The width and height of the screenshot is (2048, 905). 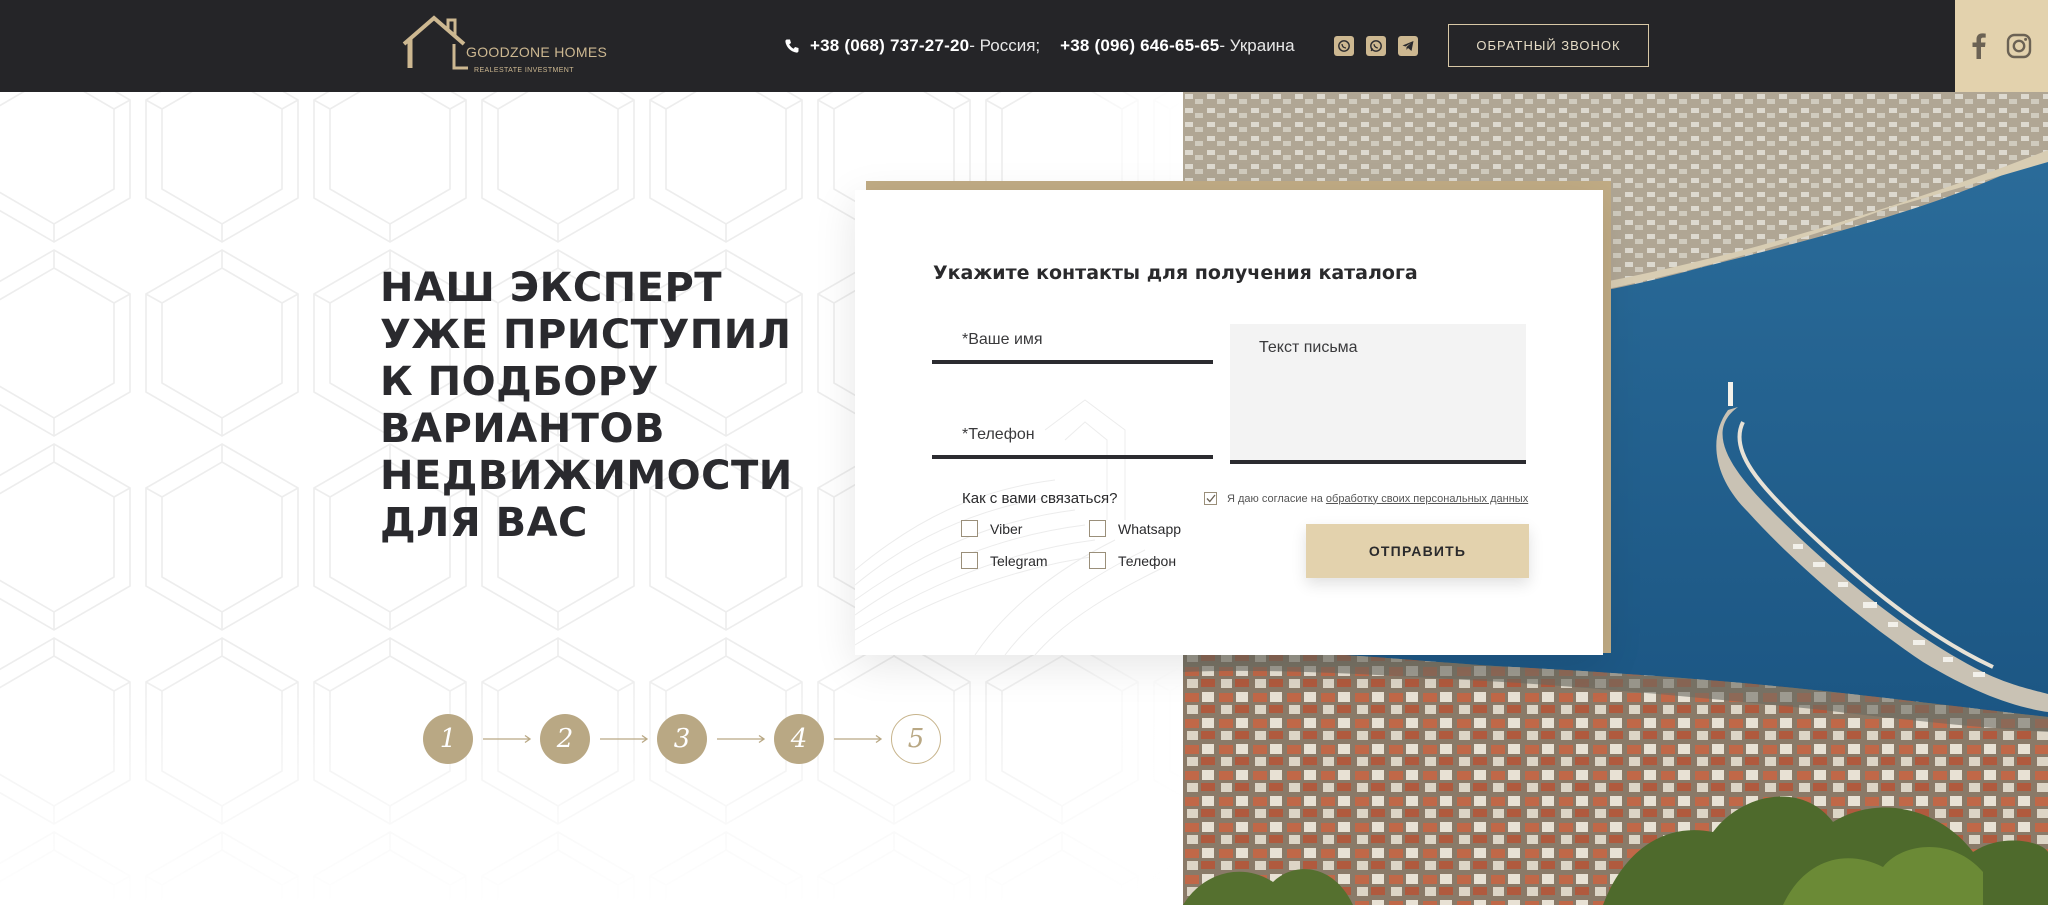 I want to click on headline-line-1: НАШ ЭКСПЕРТ, so click(x=551, y=288).